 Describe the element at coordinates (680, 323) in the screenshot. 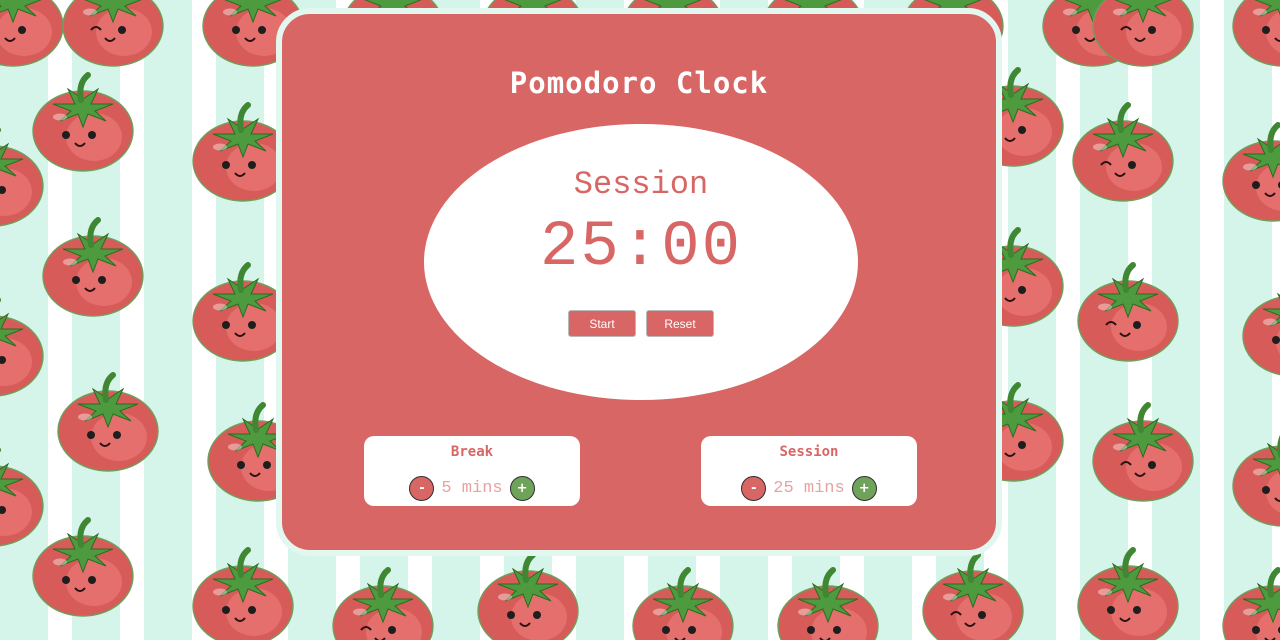

I see `reset-button: Reset` at that location.